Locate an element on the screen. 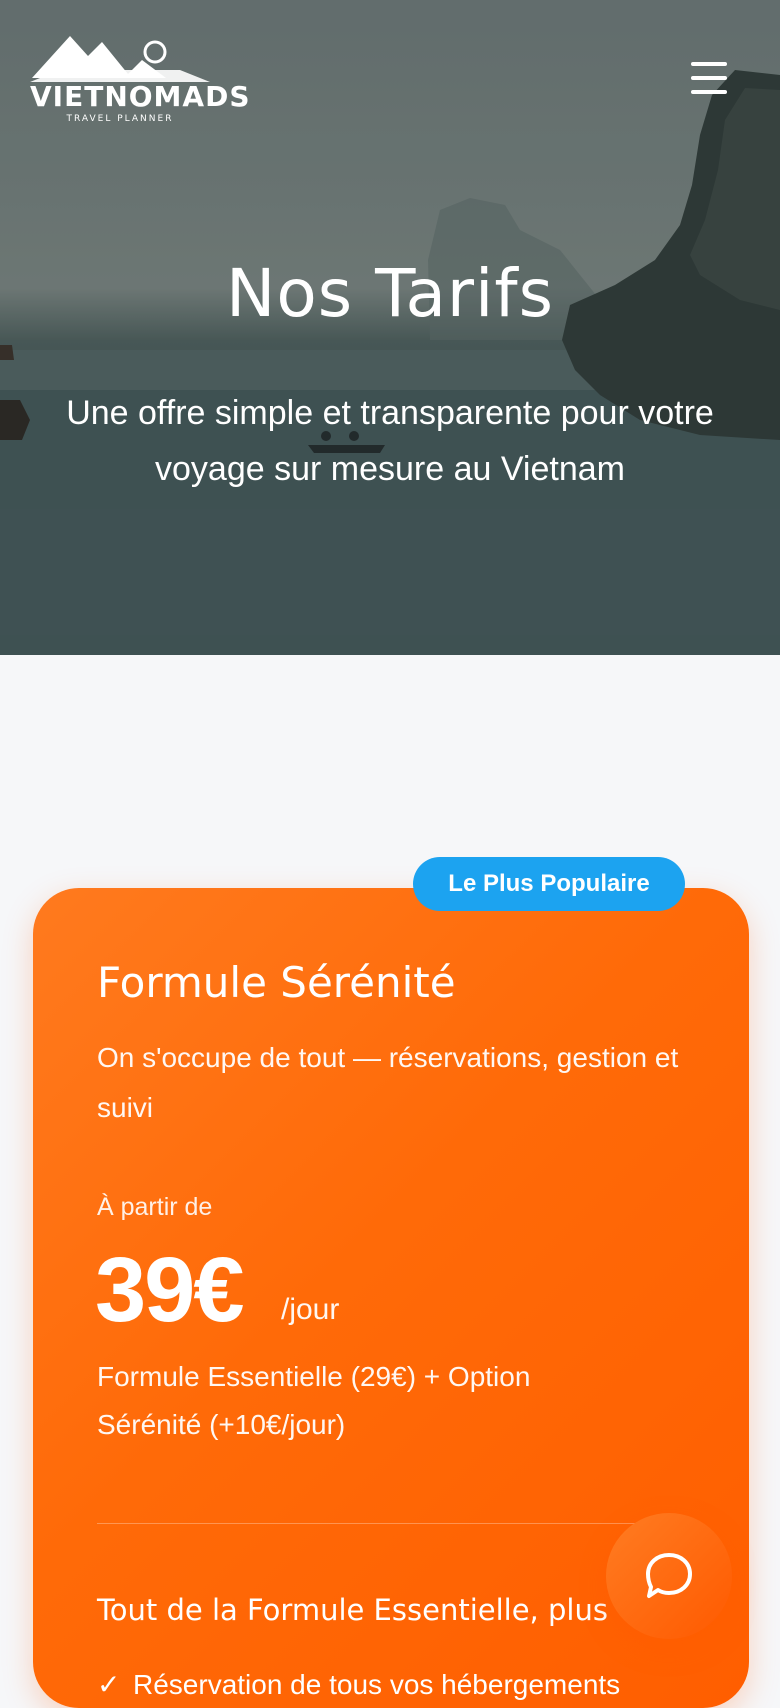  logo-brand: VIETNOMADS is located at coordinates (140, 96).